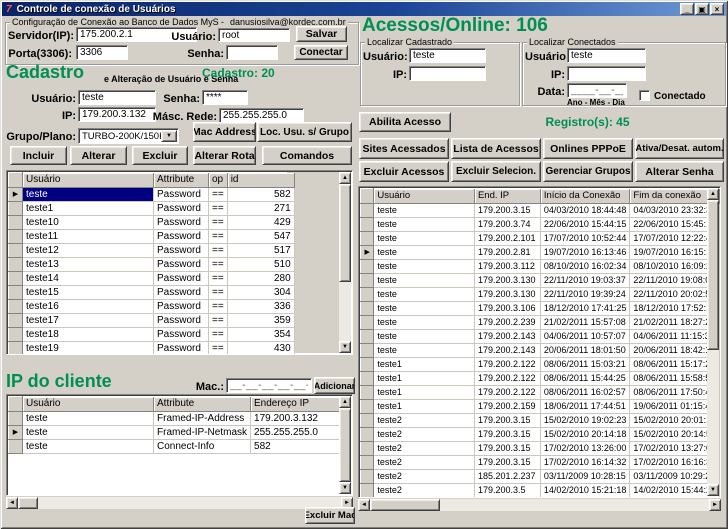 The image size is (728, 529). I want to click on cell: 17/07/2010 10:52:44, so click(585, 238).